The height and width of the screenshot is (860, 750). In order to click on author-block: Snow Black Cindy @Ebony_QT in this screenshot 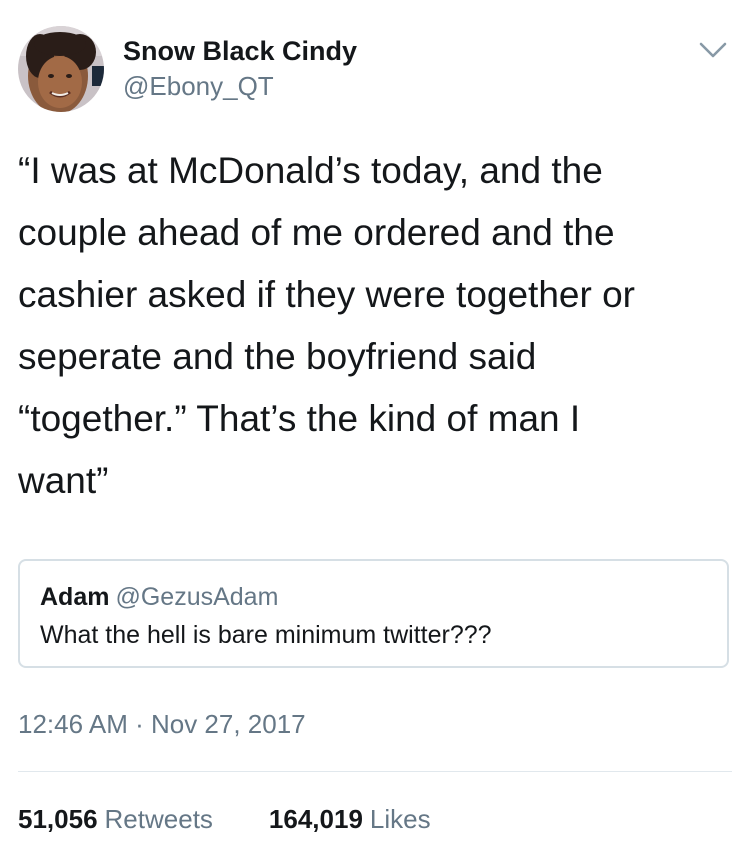, I will do `click(240, 68)`.